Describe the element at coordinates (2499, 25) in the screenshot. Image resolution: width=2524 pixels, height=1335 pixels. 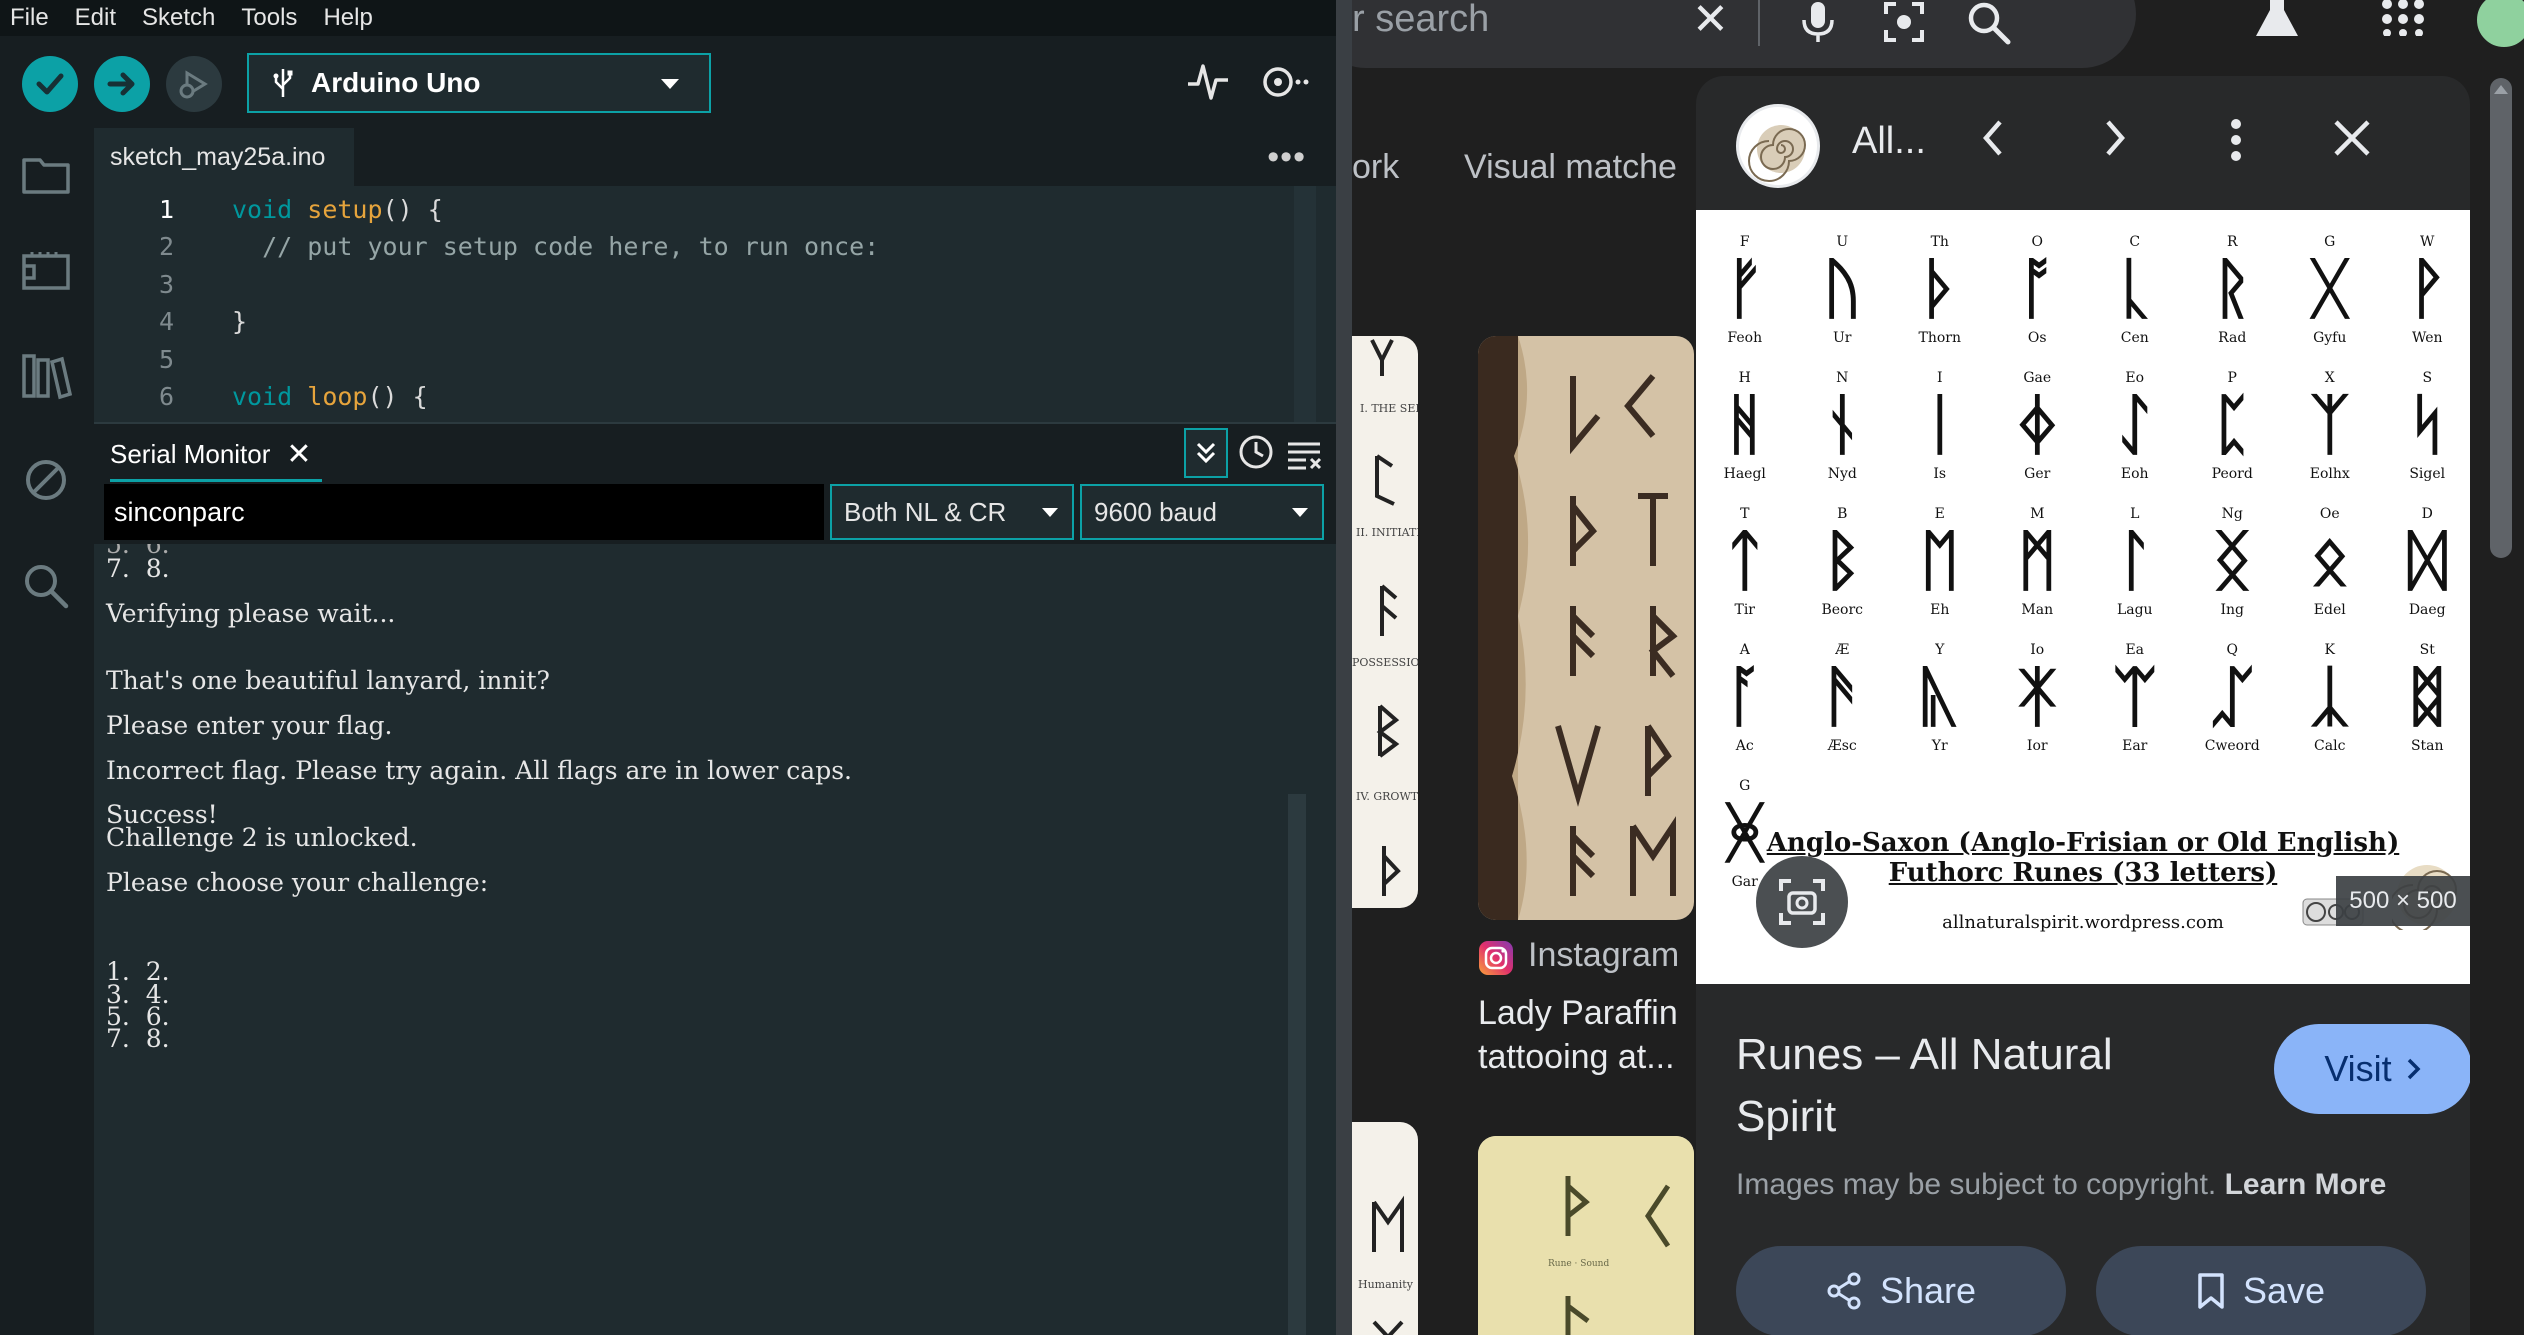
I see `account-avatar` at that location.